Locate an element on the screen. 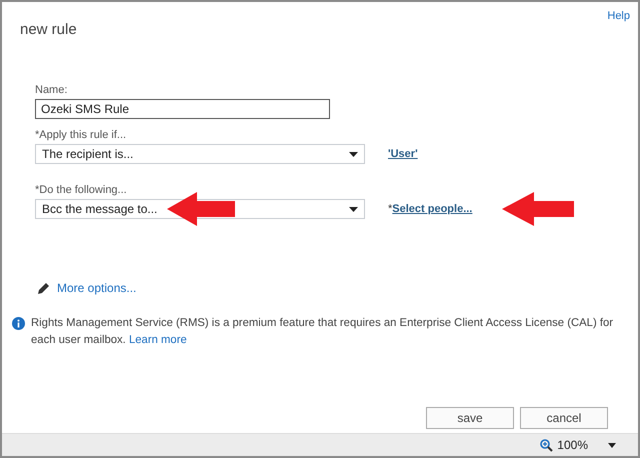 This screenshot has height=458, width=640. info-icon is located at coordinates (18, 323).